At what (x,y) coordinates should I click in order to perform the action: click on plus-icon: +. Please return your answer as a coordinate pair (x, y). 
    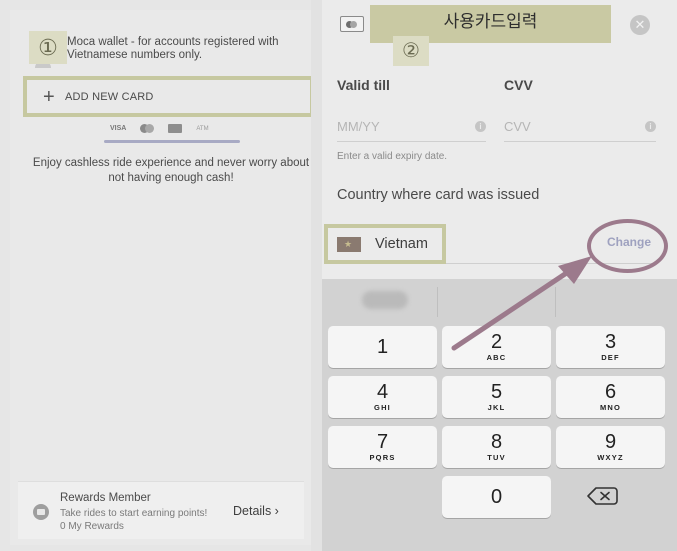
    Looking at the image, I should click on (49, 96).